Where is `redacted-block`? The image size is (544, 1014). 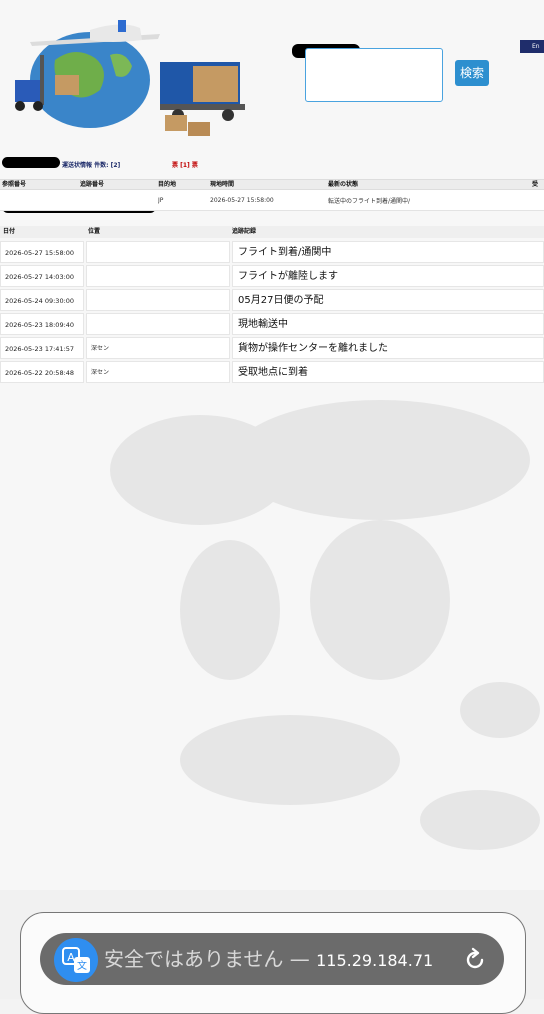
redacted-block is located at coordinates (31, 162).